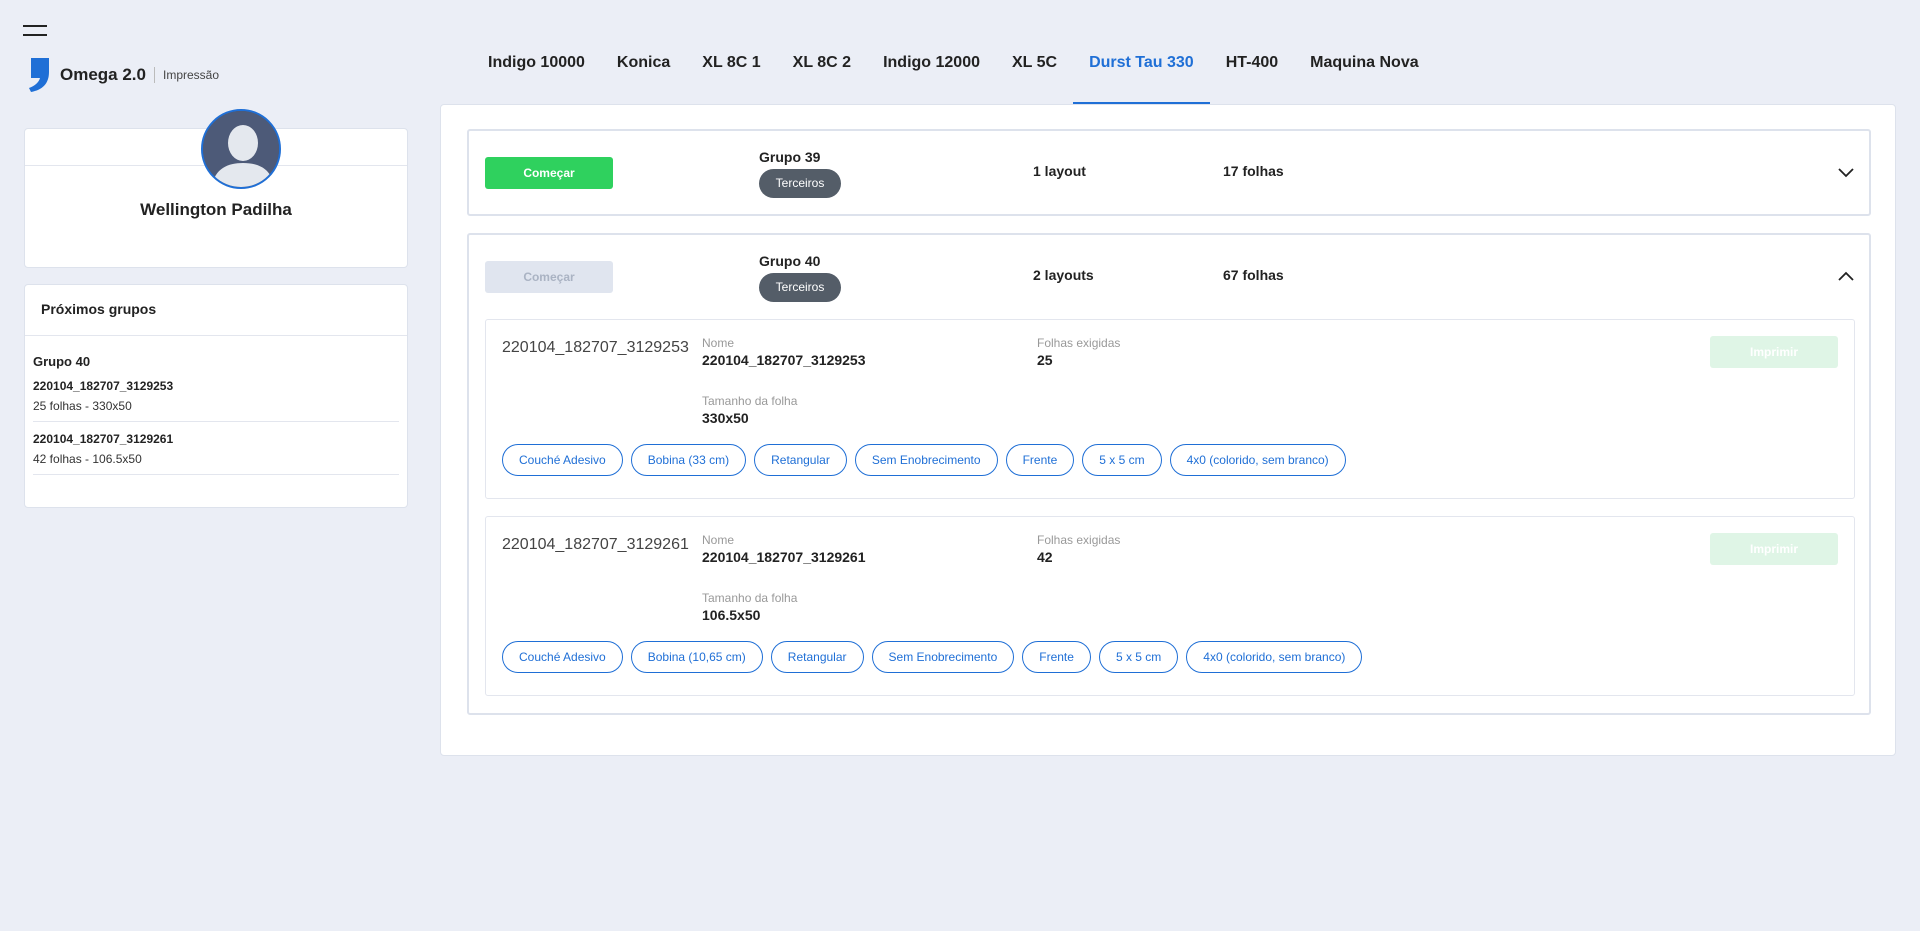 The width and height of the screenshot is (1920, 931). Describe the element at coordinates (1364, 71) in the screenshot. I see `tab-maquina-nova: Maquina Nova` at that location.